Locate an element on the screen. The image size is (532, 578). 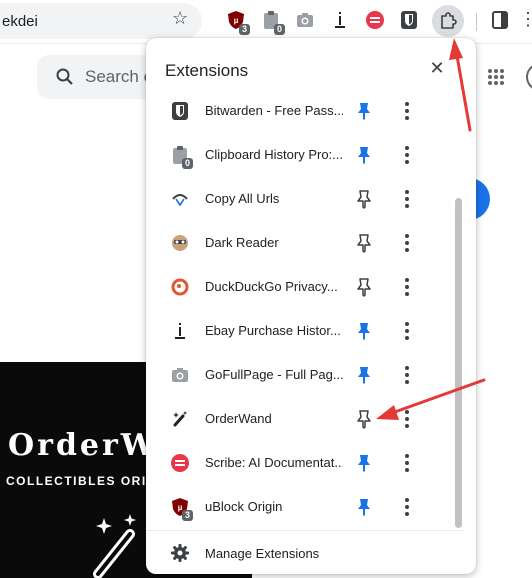
magic-wand-icon is located at coordinates (114, 546).